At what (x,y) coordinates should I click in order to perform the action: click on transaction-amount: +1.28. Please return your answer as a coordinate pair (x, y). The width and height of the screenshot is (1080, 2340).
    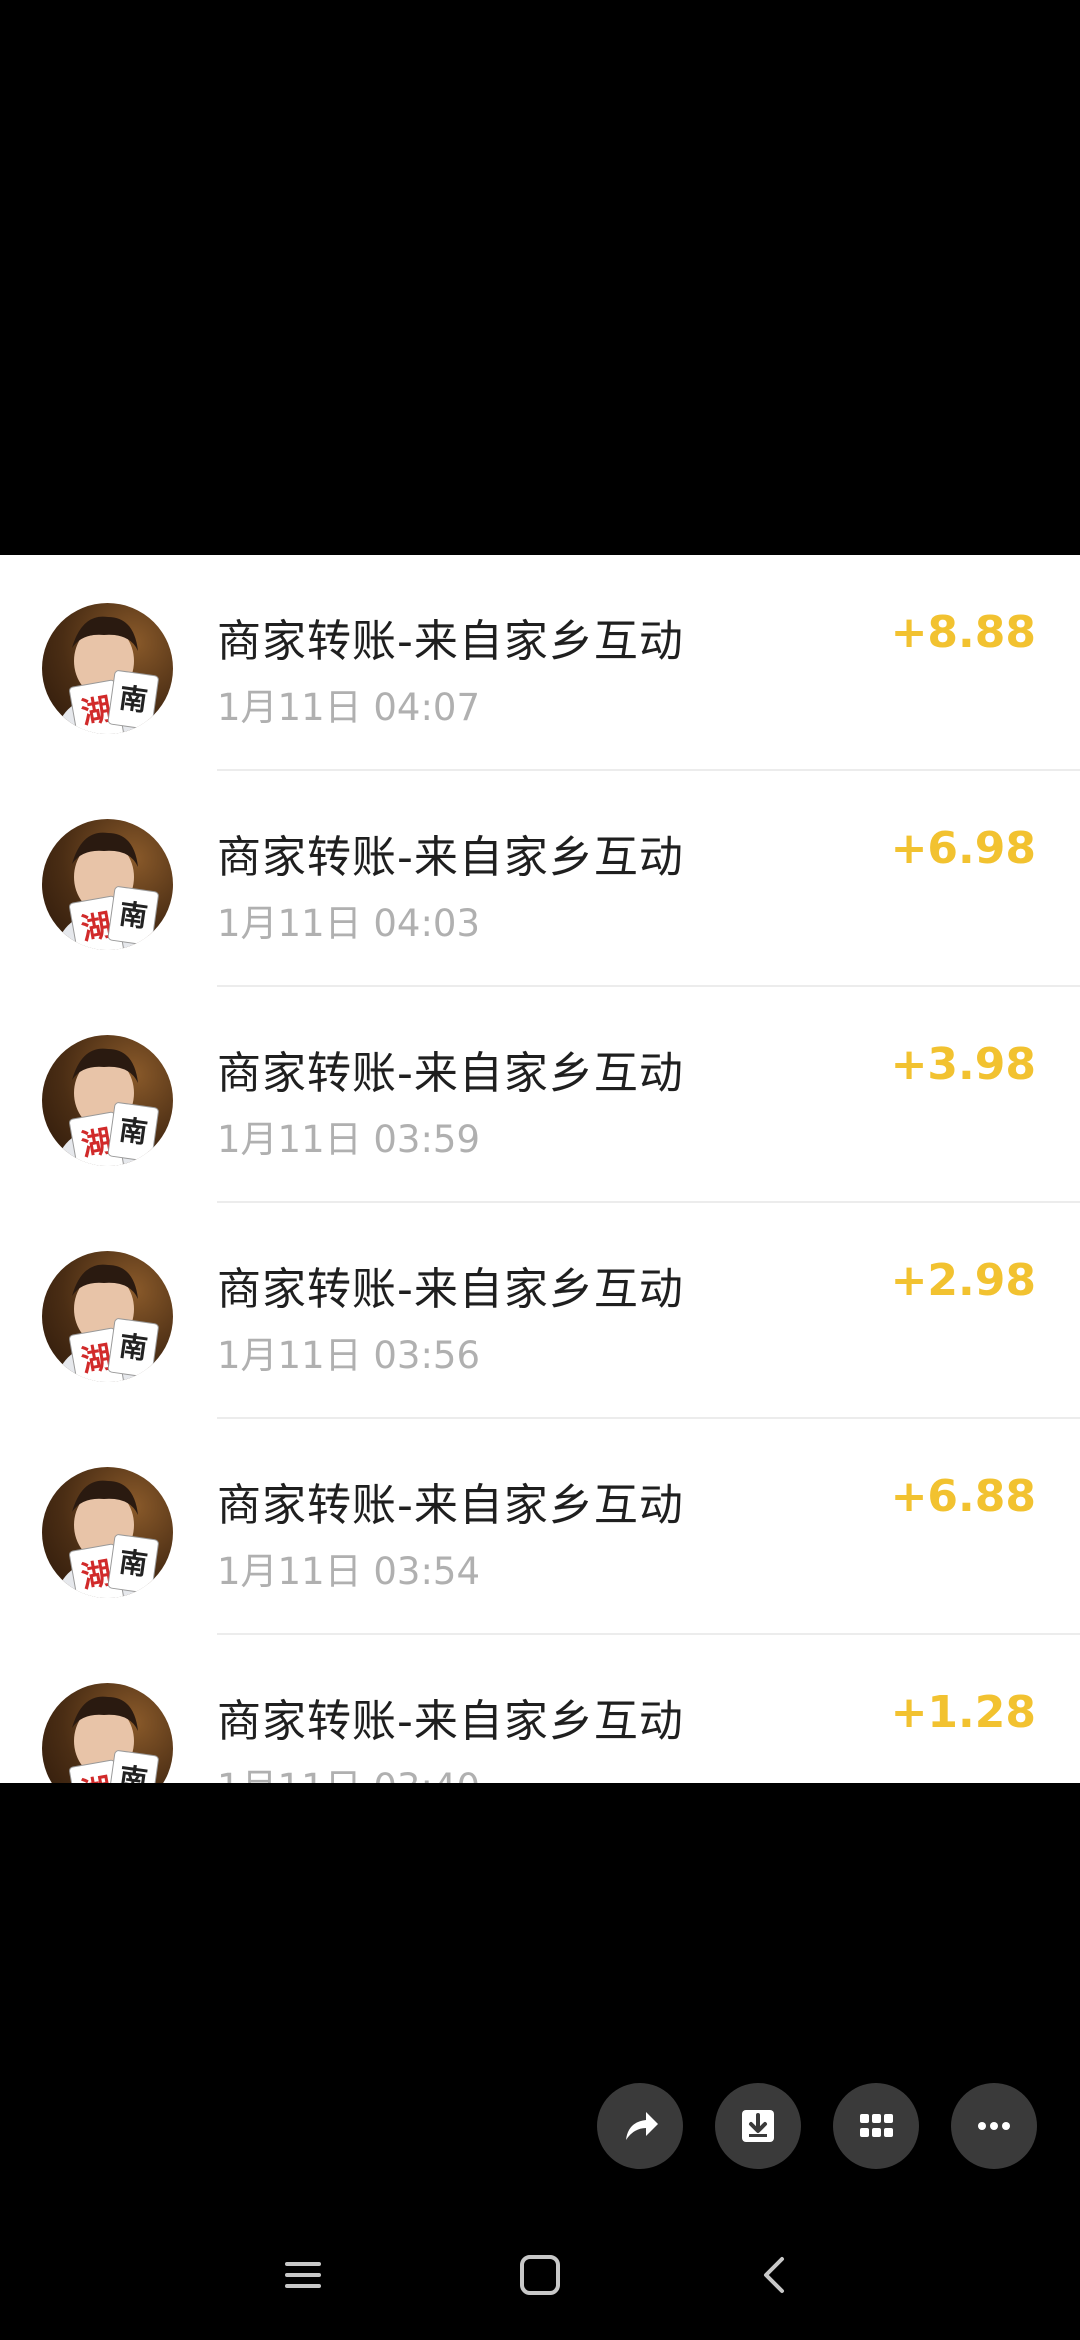
    Looking at the image, I should click on (963, 1712).